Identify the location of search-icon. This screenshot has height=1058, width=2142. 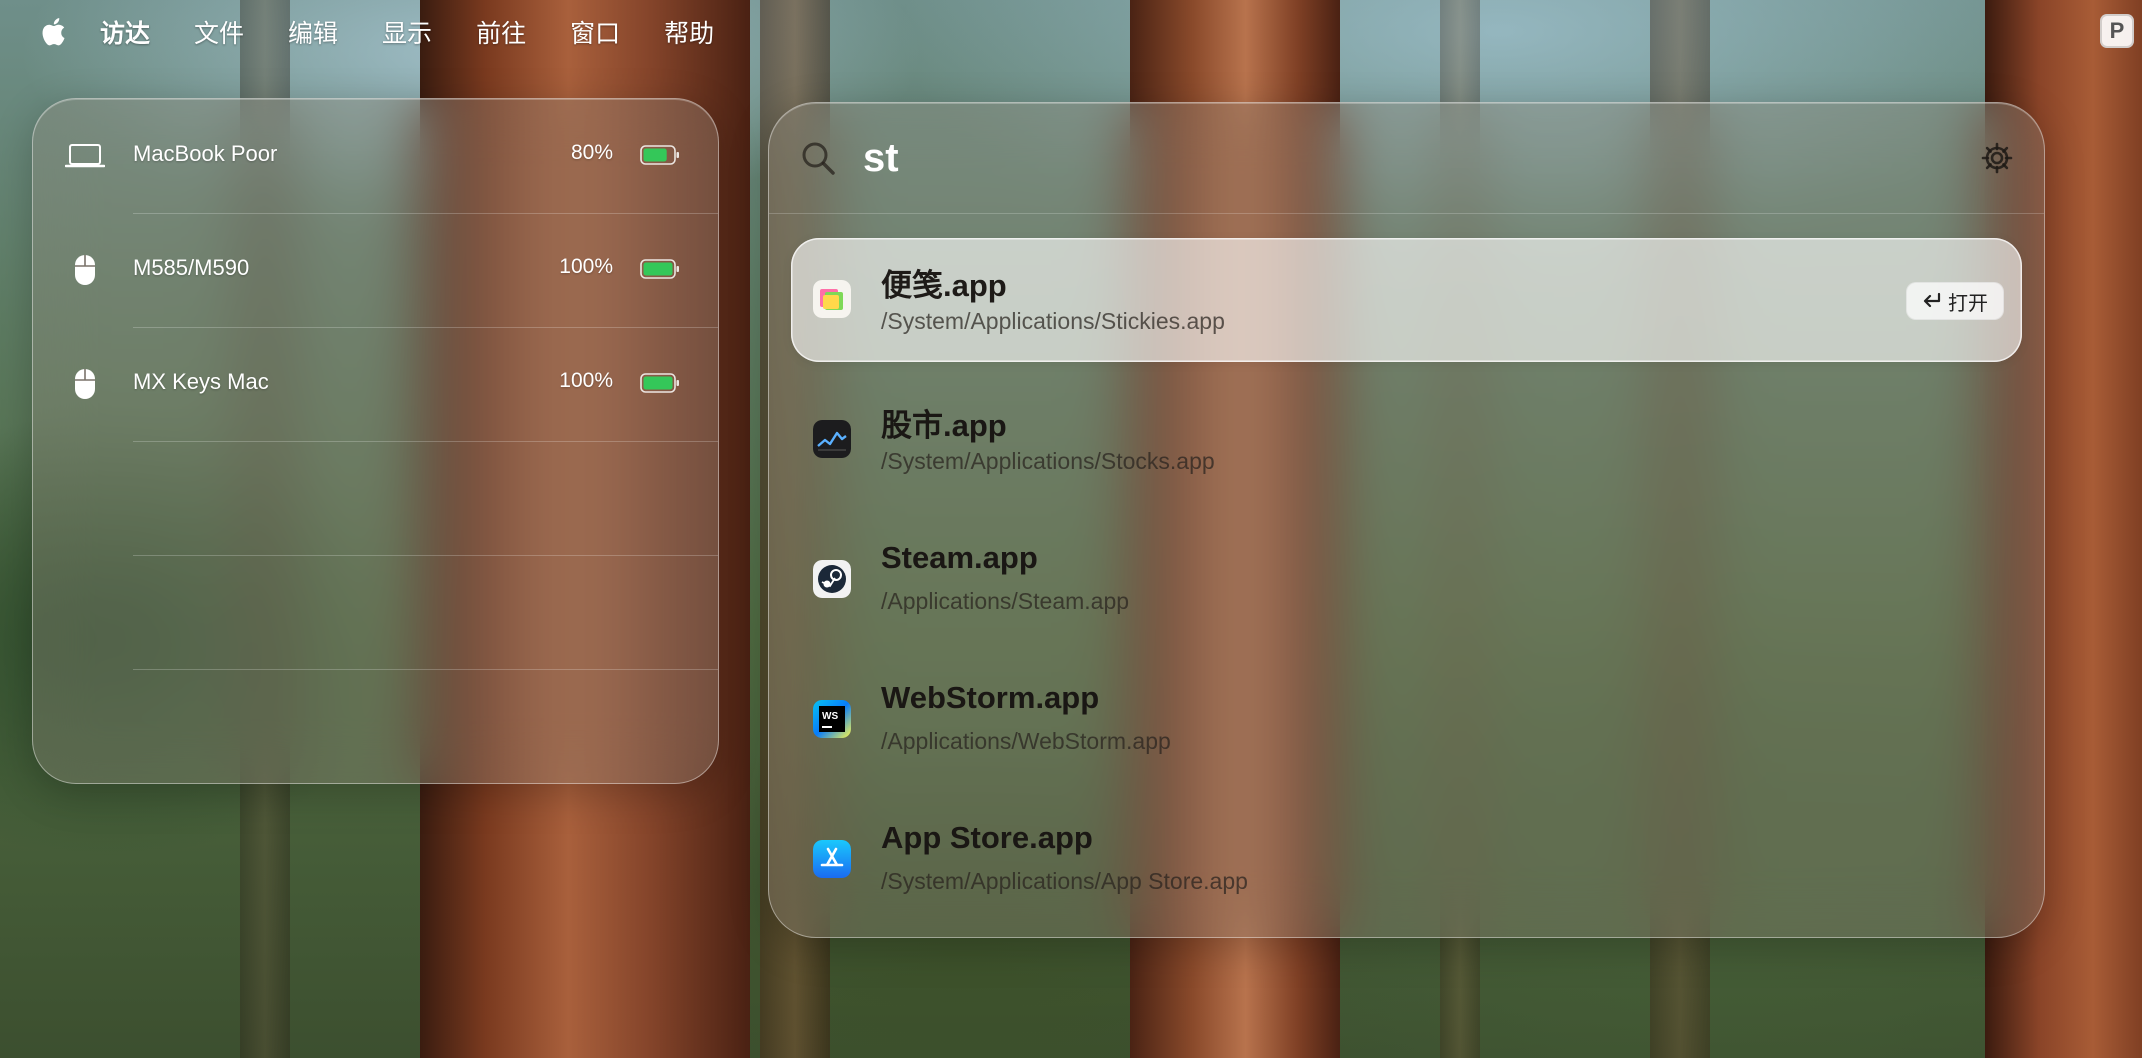
(818, 158).